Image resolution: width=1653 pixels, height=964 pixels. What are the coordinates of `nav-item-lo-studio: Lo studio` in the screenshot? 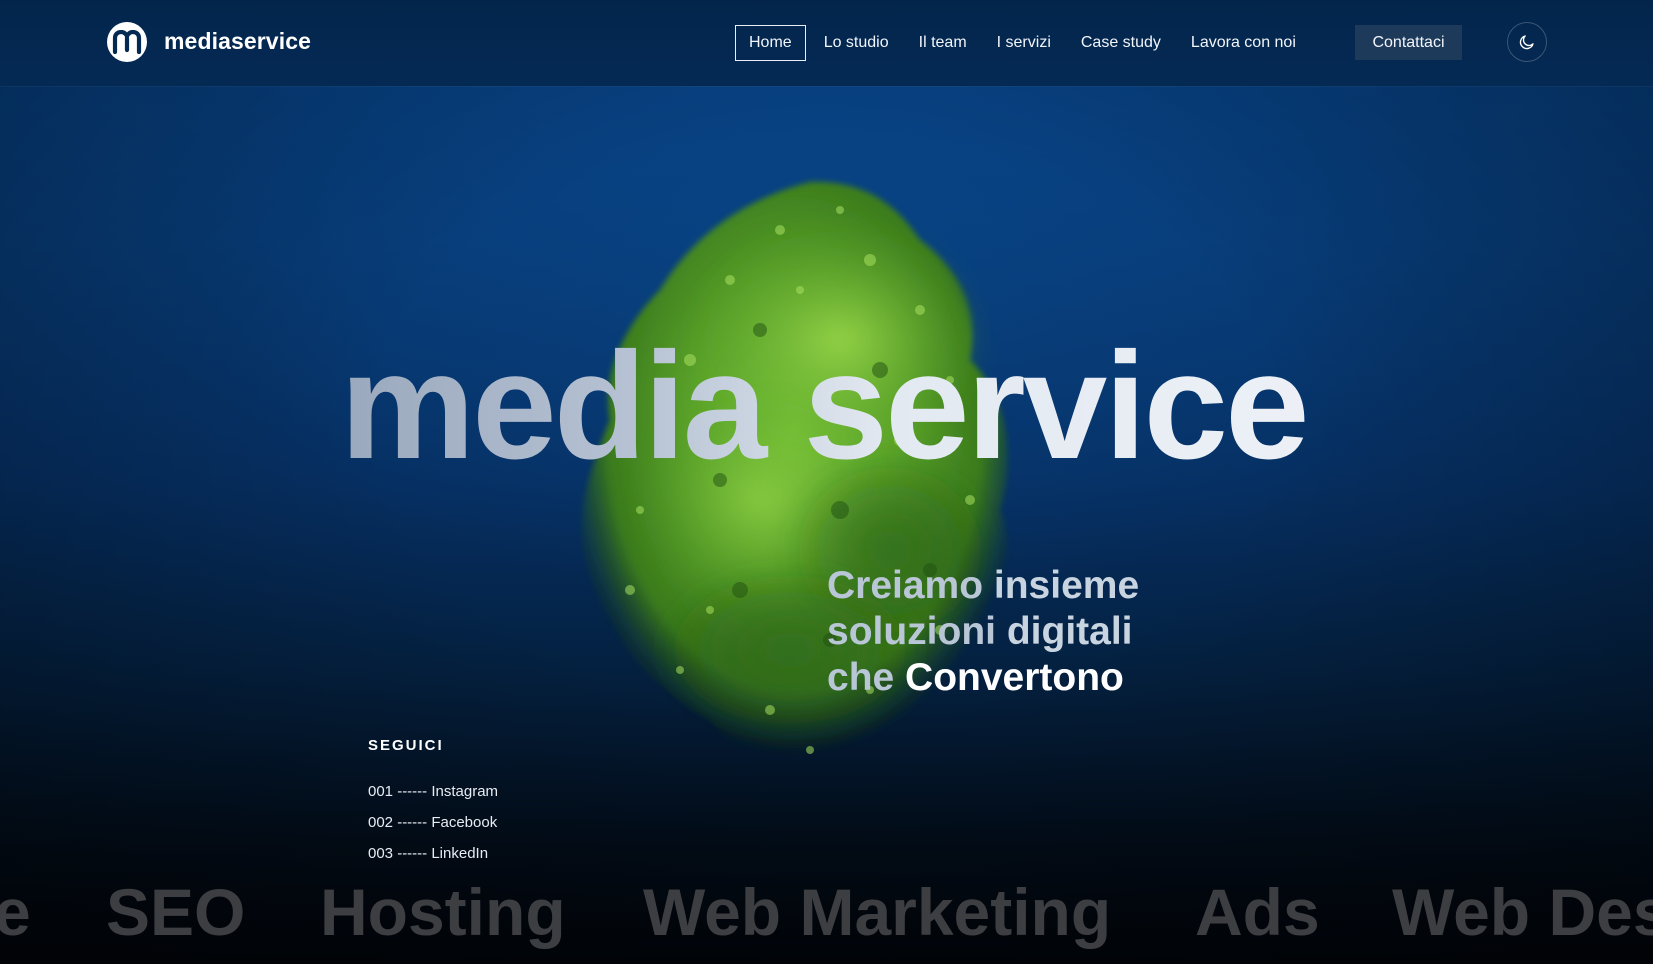 It's located at (856, 43).